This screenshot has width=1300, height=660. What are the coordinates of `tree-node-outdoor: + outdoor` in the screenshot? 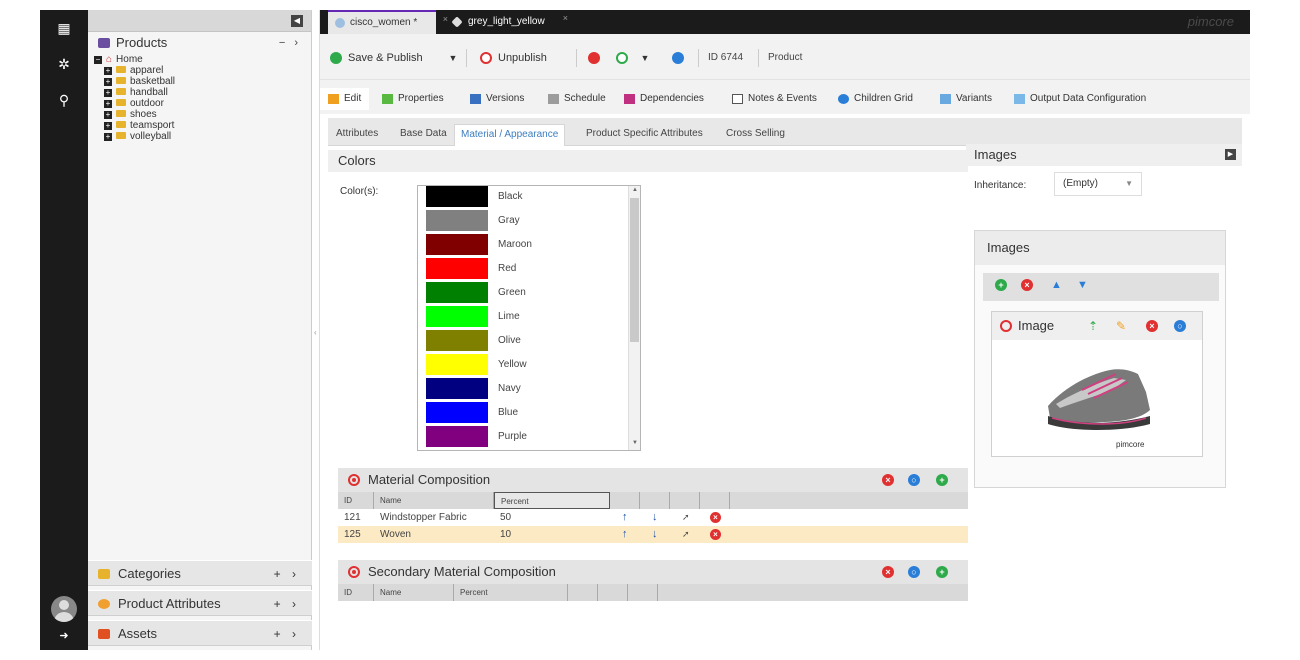 It's located at (207, 103).